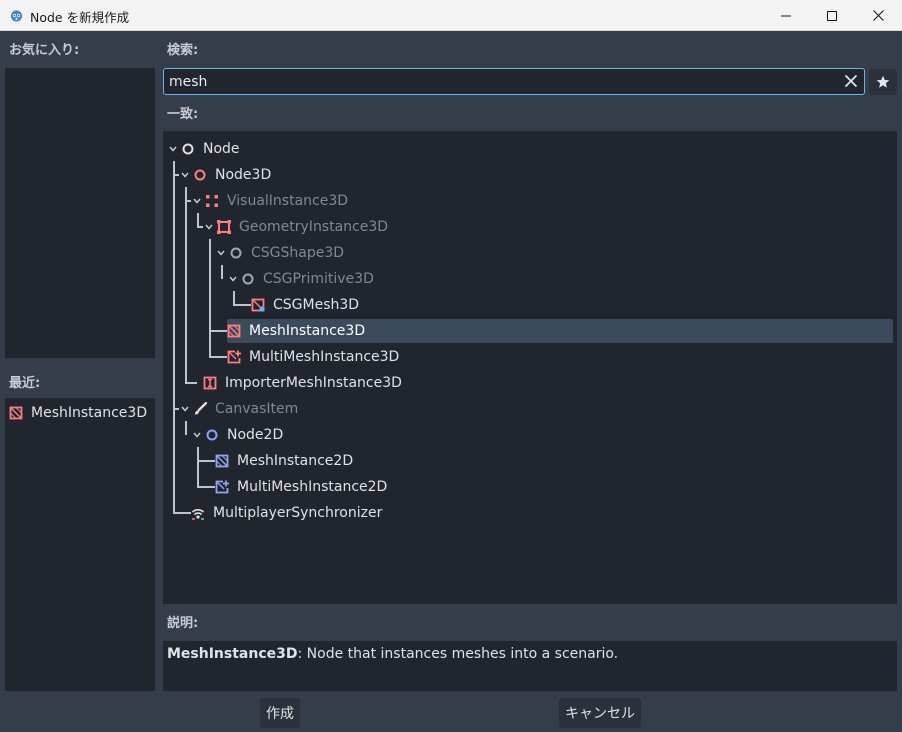  I want to click on tree-item-label: GeometryInstance3D, so click(314, 227).